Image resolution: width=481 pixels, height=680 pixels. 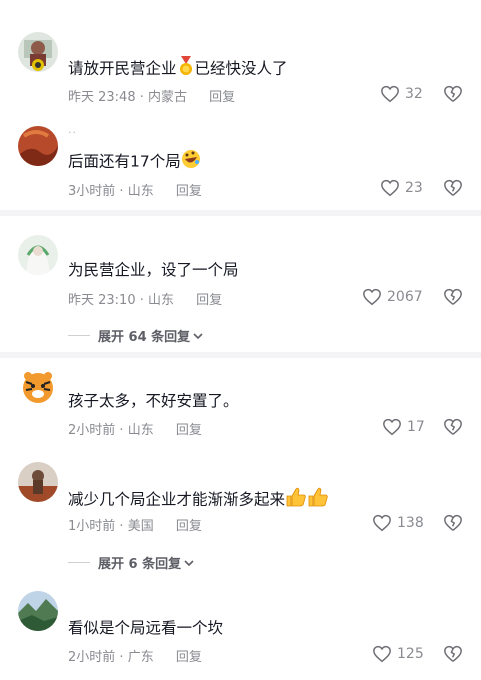 What do you see at coordinates (401, 188) in the screenshot?
I see `like-button: 23` at bounding box center [401, 188].